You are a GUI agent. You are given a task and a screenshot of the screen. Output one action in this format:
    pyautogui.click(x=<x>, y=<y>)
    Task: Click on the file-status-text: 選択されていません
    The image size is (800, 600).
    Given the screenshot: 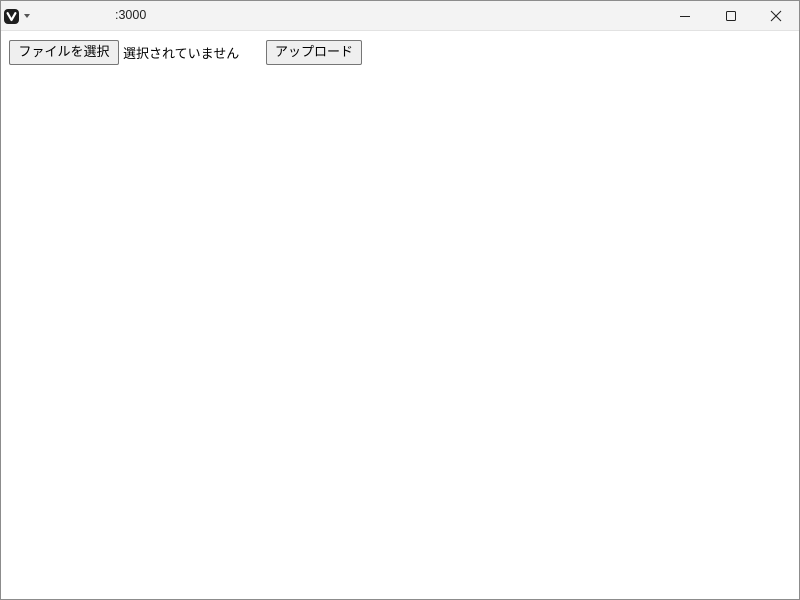 What is the action you would take?
    pyautogui.click(x=181, y=54)
    